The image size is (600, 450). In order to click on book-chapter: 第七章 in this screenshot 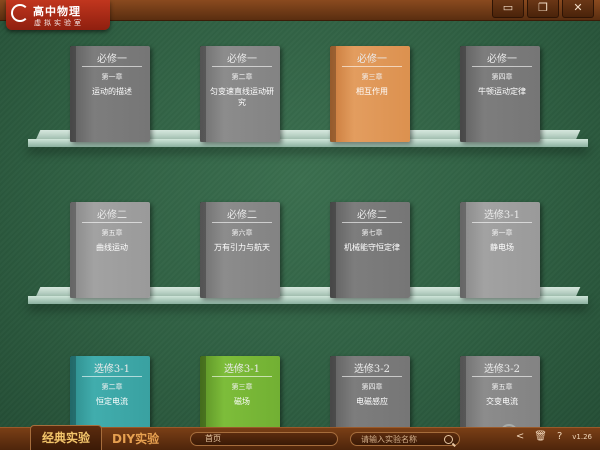, I will do `click(372, 233)`.